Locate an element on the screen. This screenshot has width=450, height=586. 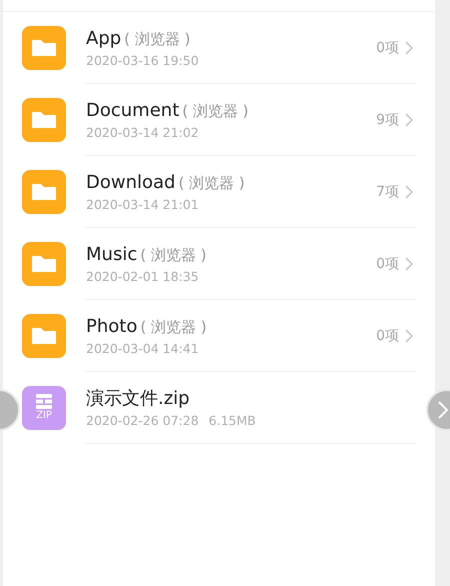
file-name: App is located at coordinates (104, 39).